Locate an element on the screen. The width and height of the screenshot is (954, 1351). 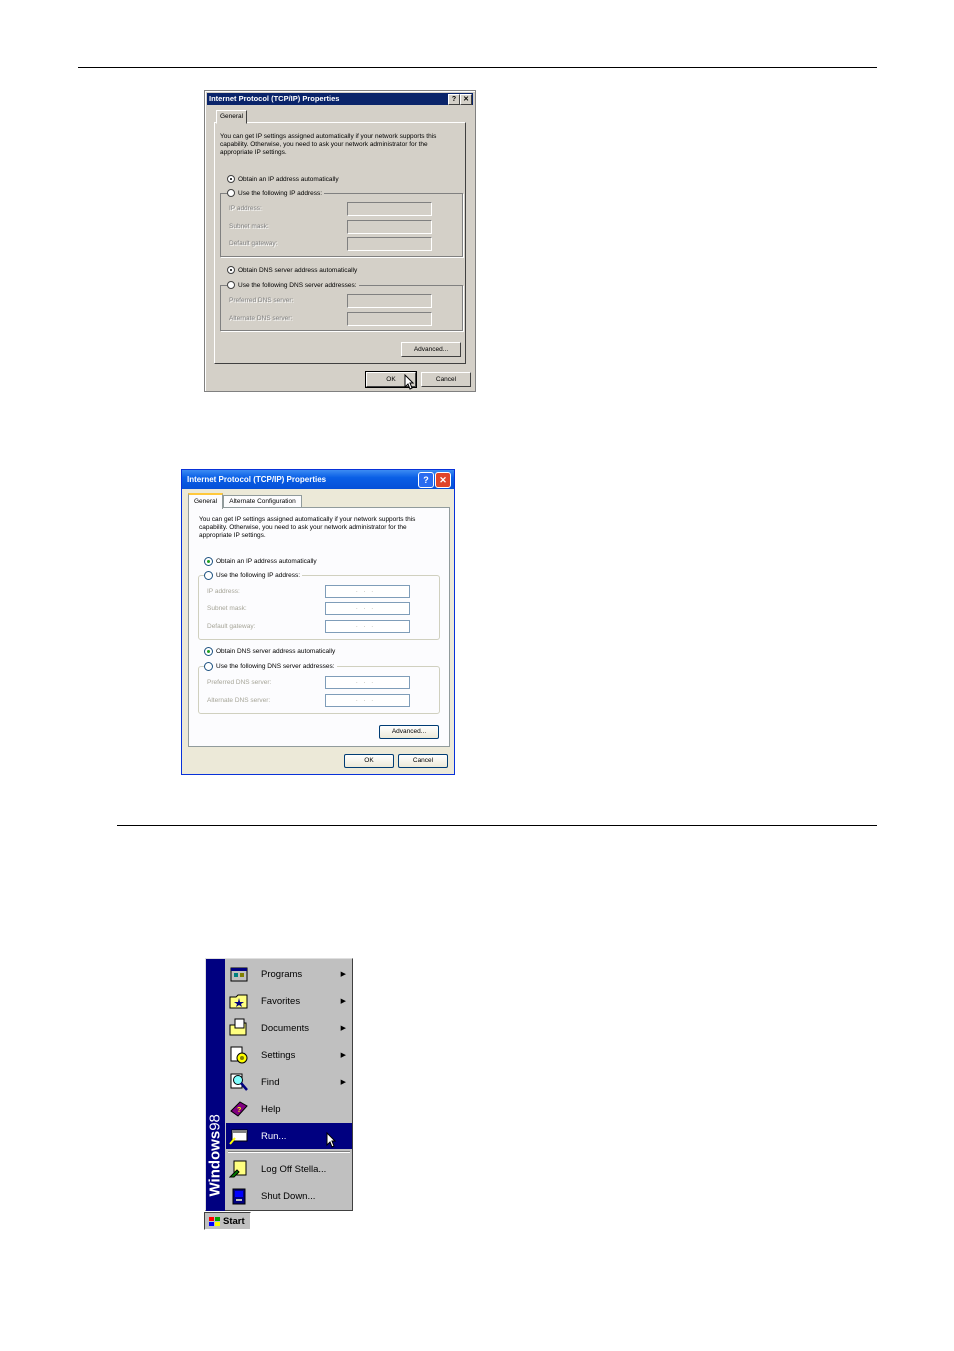
menu-item-label: Help is located at coordinates (271, 1109).